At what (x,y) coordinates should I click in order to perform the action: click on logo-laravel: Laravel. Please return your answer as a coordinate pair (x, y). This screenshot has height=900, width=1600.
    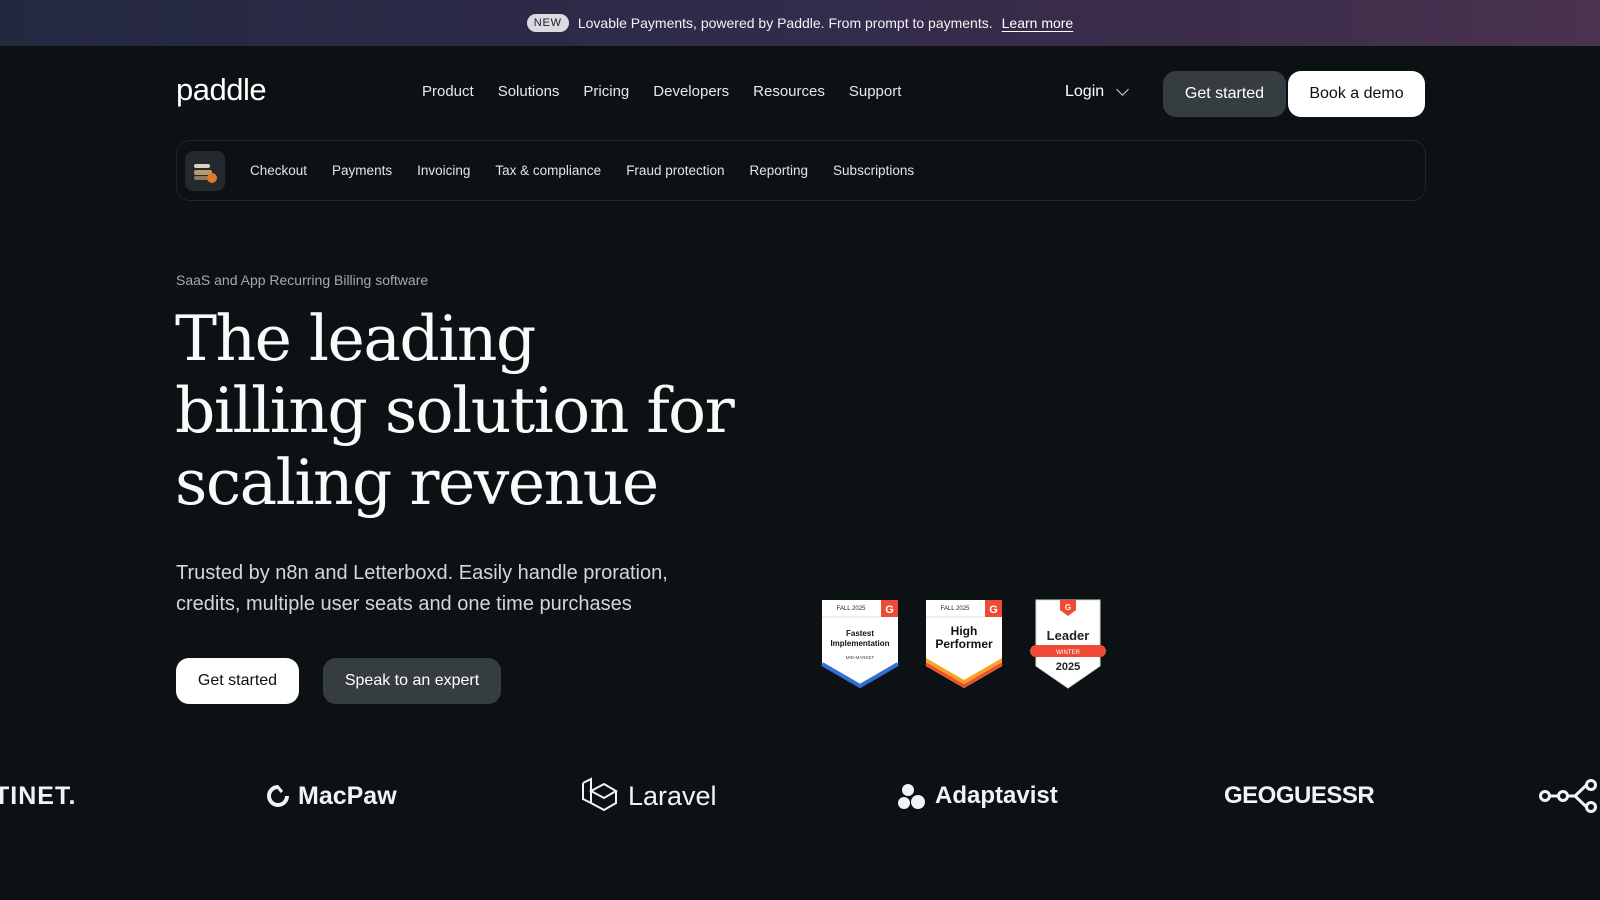
    Looking at the image, I should click on (648, 796).